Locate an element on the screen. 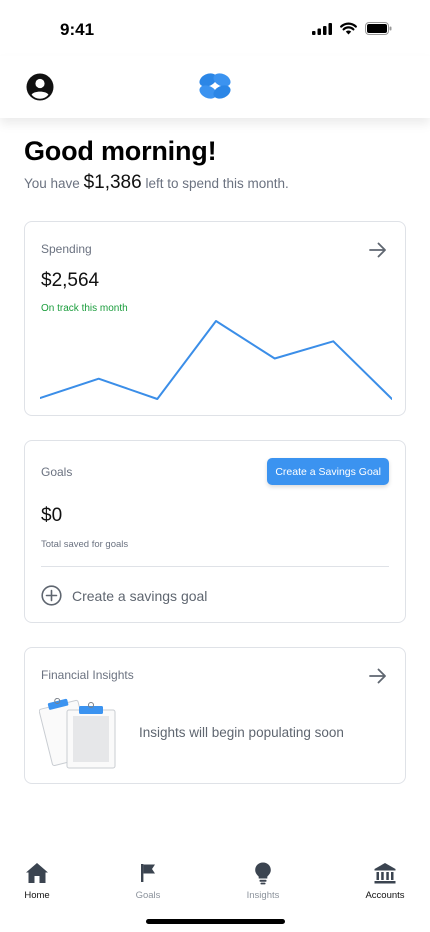  goals-total-caption: Total saved for goals is located at coordinates (85, 544).